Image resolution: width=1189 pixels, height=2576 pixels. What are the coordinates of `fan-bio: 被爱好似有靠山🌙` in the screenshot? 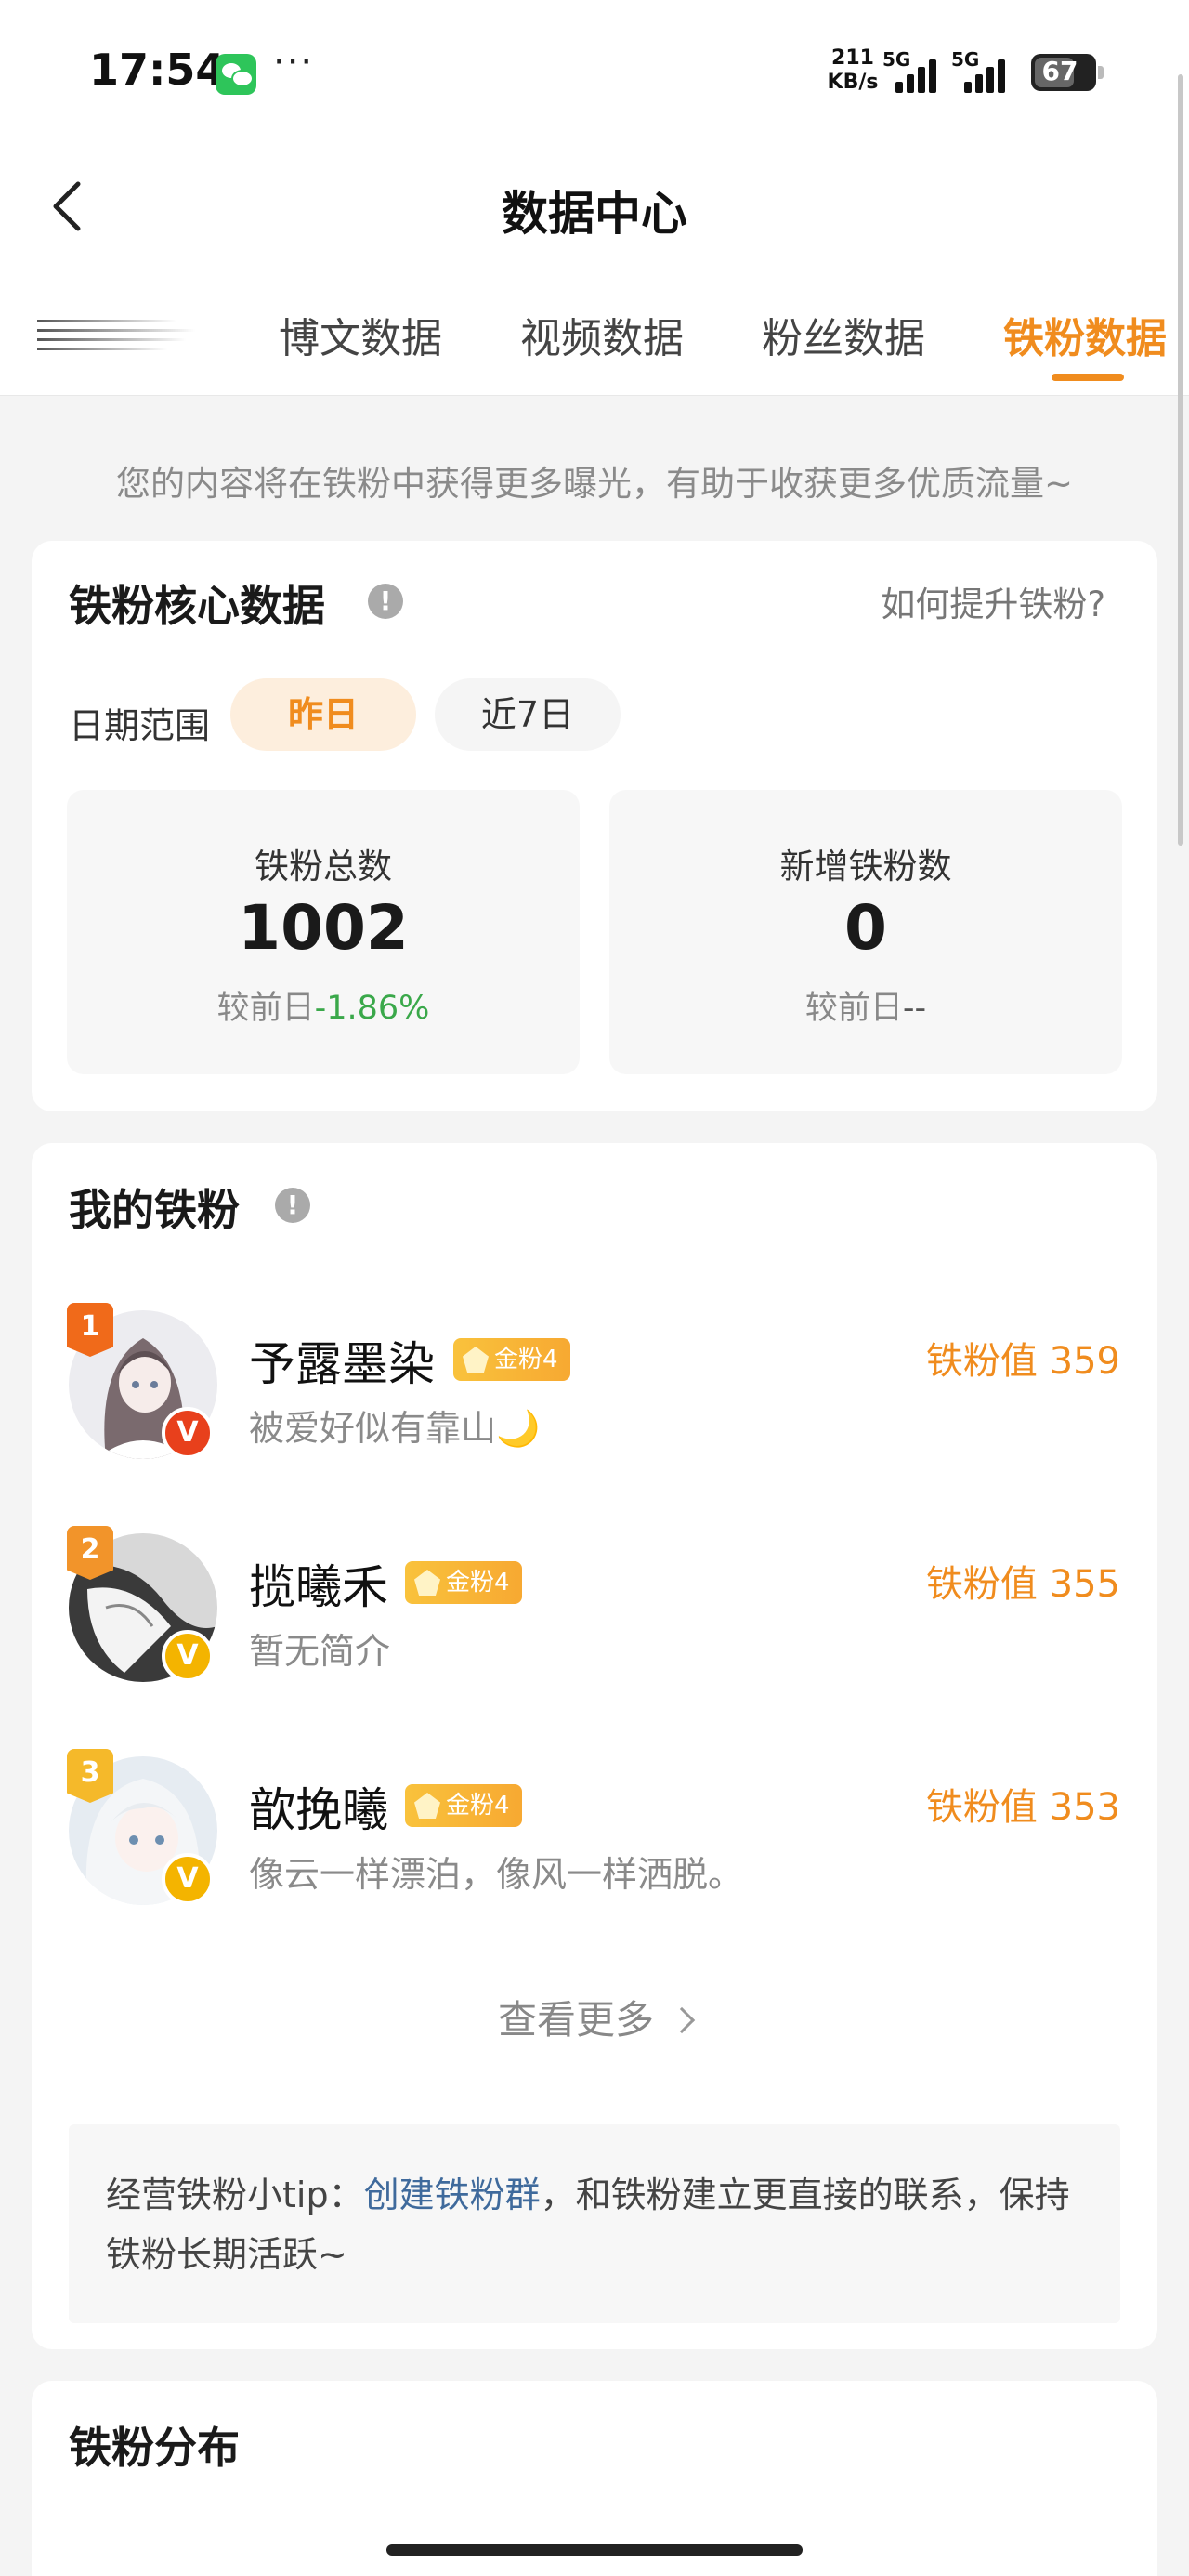 It's located at (395, 1428).